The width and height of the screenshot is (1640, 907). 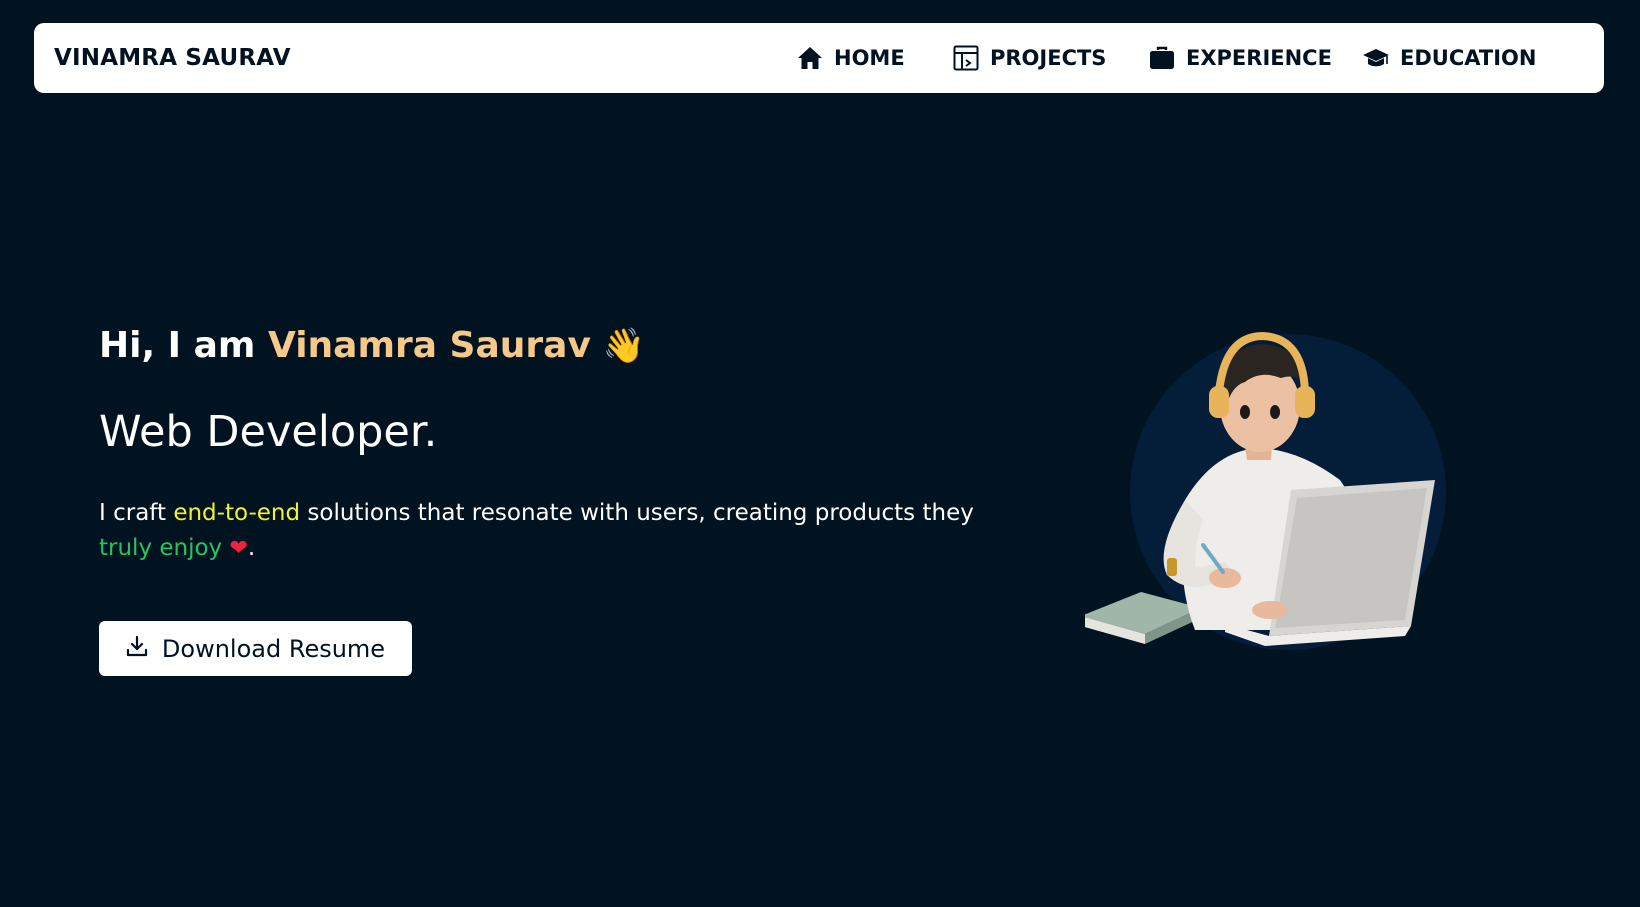 What do you see at coordinates (624, 346) in the screenshot?
I see `wave-icon: 👋` at bounding box center [624, 346].